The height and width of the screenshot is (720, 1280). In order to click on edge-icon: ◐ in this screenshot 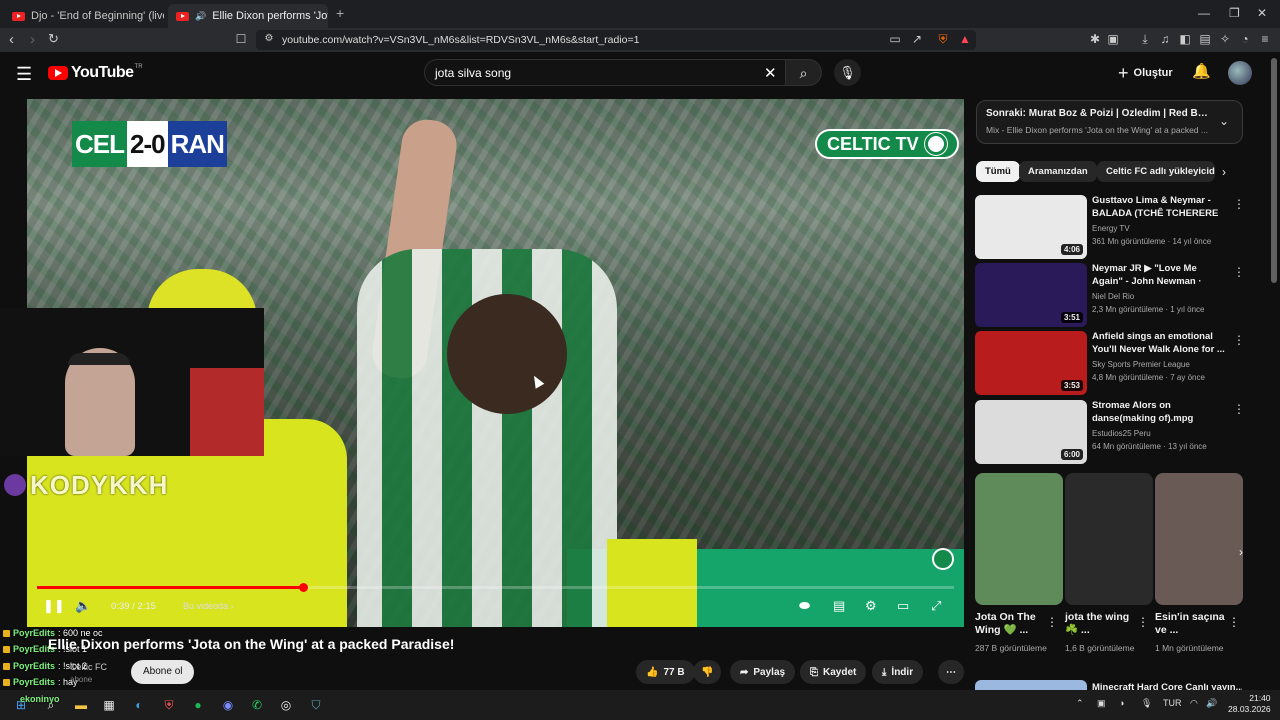, I will do `click(139, 705)`.